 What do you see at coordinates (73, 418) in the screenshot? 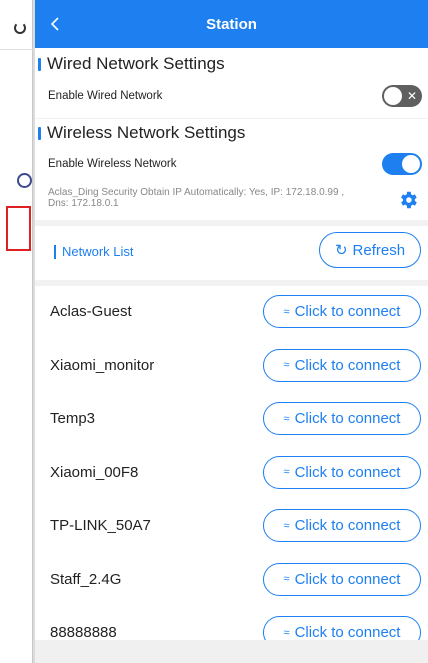
I see `network-name: Temp3` at bounding box center [73, 418].